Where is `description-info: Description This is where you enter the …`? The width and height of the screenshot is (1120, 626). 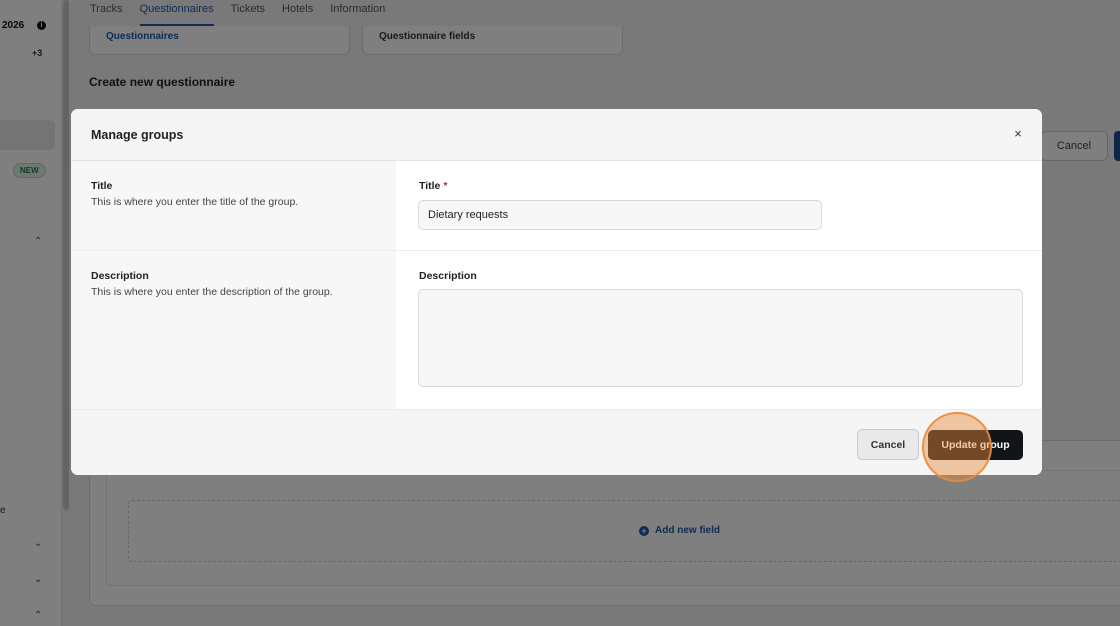 description-info: Description This is where you enter the … is located at coordinates (233, 330).